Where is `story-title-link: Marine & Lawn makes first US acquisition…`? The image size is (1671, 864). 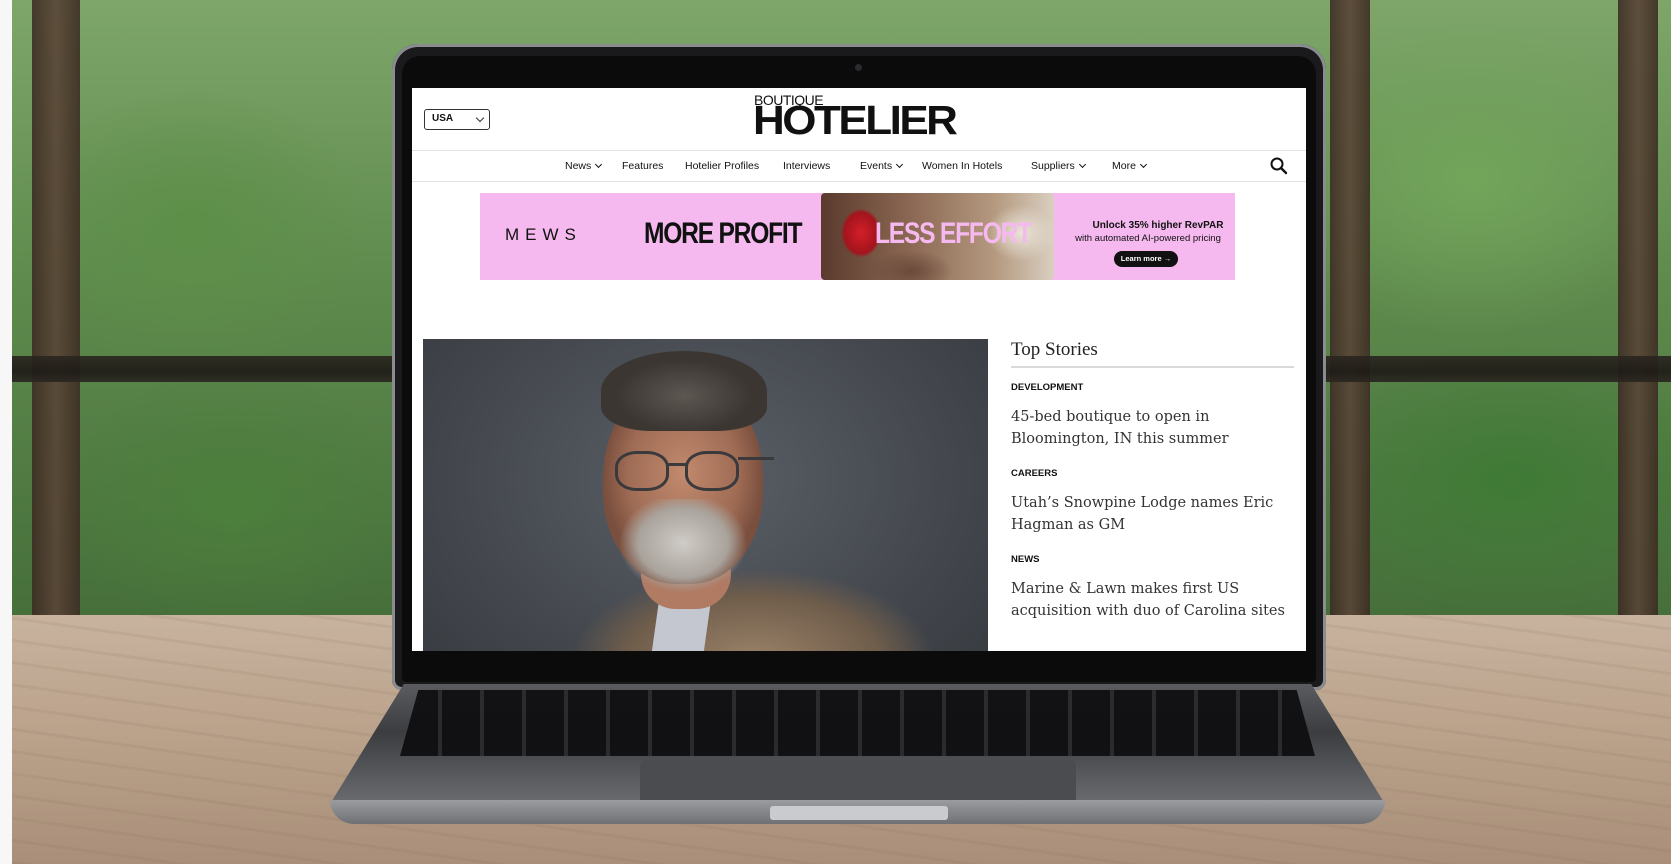 story-title-link: Marine & Lawn makes first US acquisition… is located at coordinates (1152, 600).